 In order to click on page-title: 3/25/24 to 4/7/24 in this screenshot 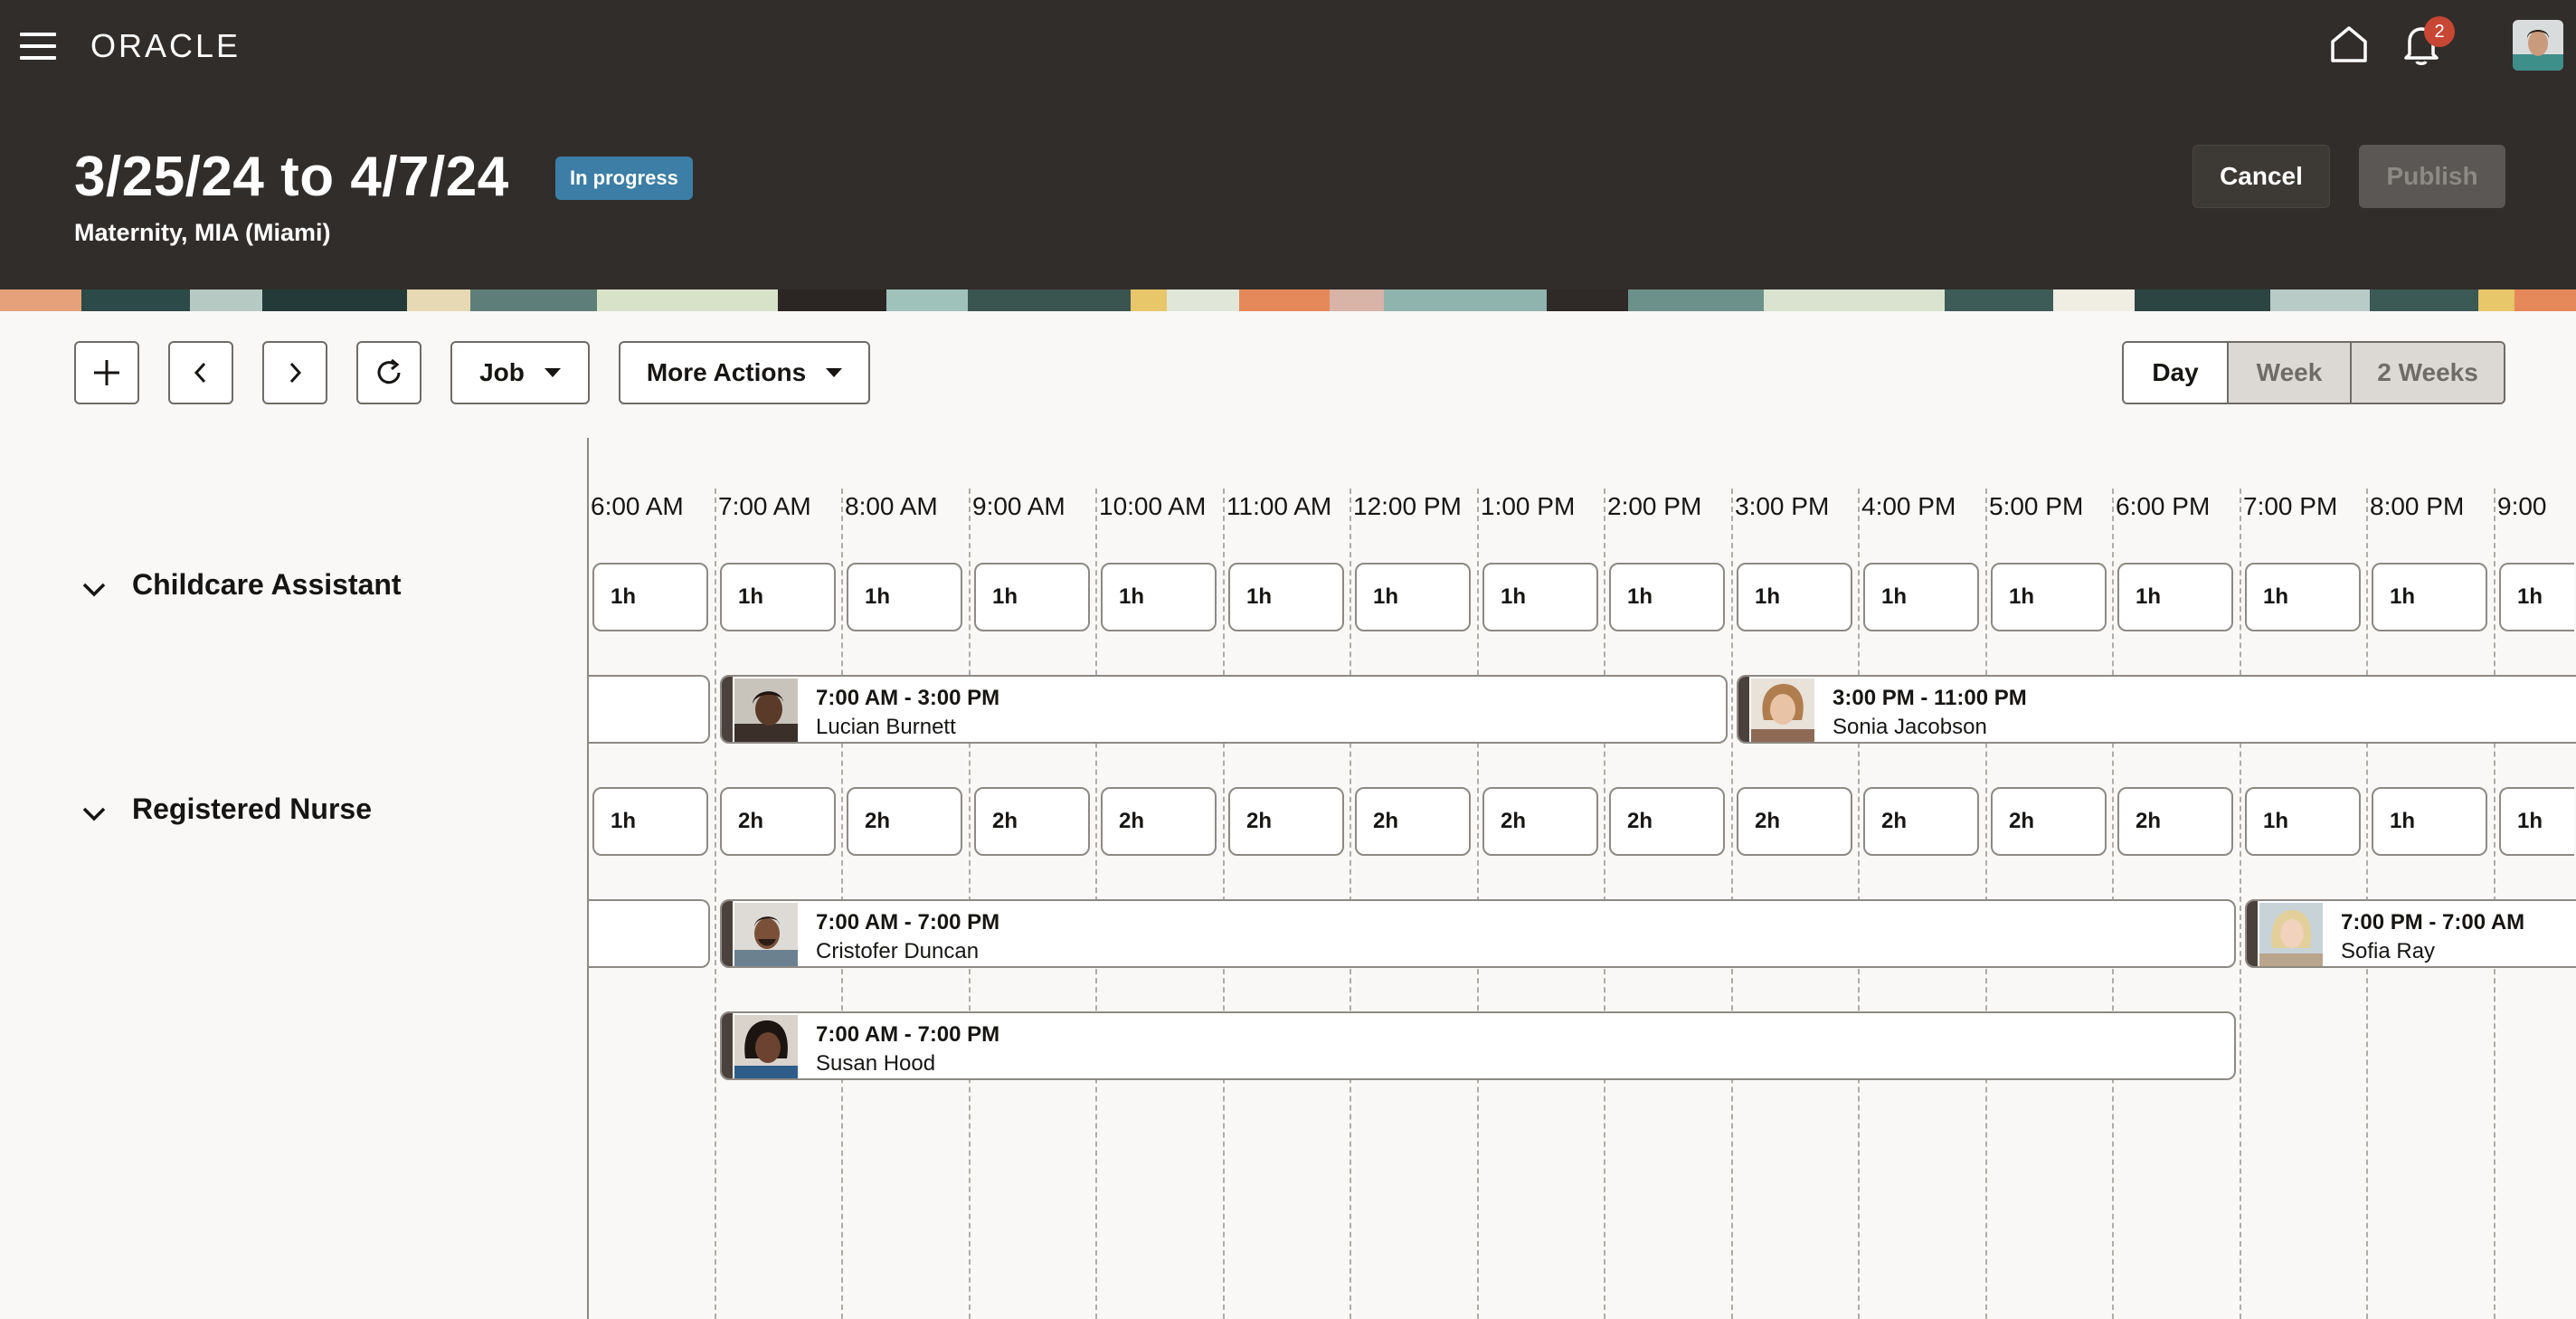, I will do `click(291, 177)`.